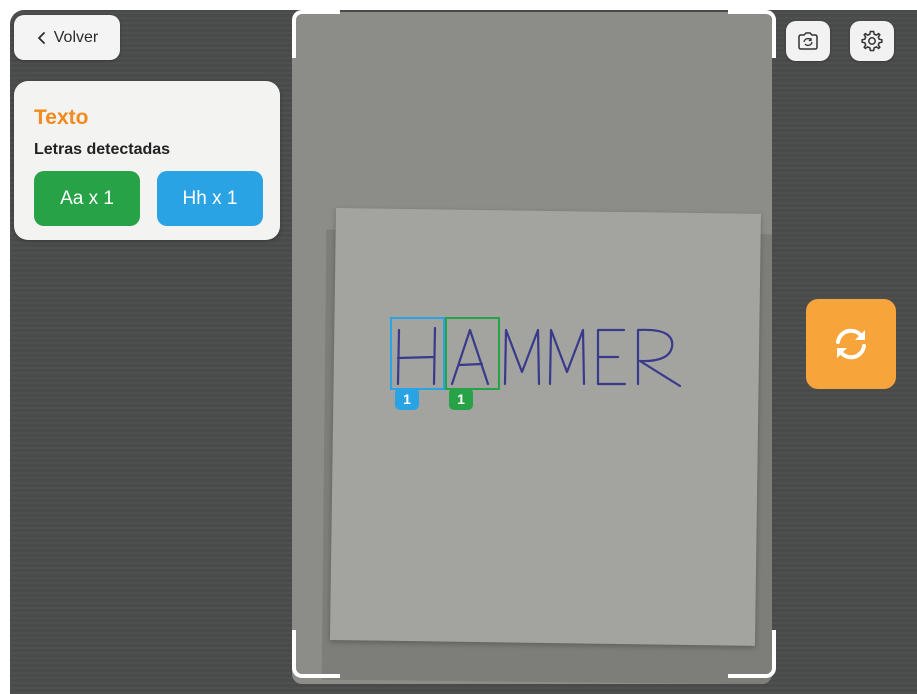  I want to click on letter-chip-aa: Aa x 1, so click(87, 198).